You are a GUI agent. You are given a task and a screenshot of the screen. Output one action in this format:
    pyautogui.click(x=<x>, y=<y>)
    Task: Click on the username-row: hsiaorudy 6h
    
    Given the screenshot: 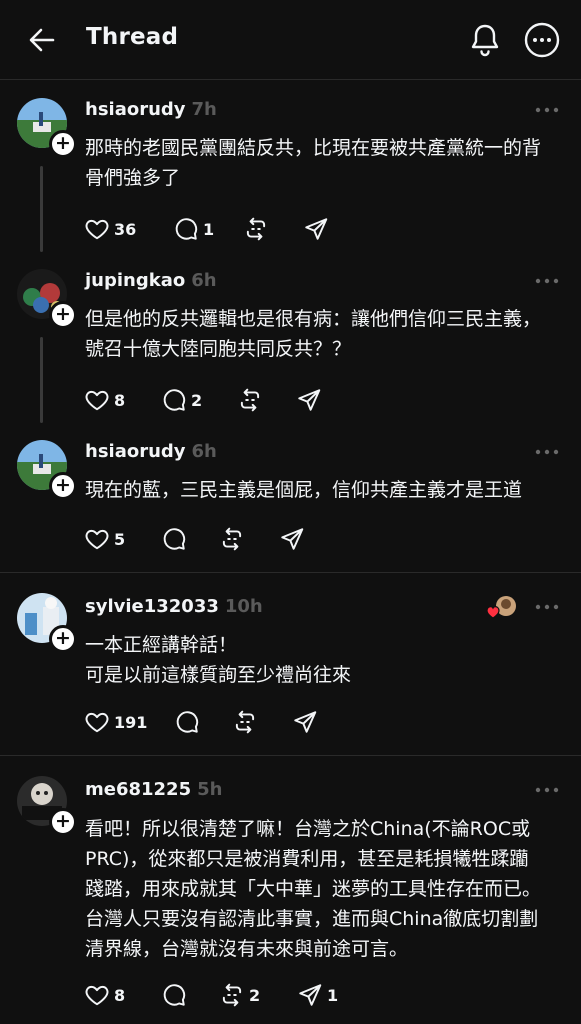 What is the action you would take?
    pyautogui.click(x=151, y=451)
    